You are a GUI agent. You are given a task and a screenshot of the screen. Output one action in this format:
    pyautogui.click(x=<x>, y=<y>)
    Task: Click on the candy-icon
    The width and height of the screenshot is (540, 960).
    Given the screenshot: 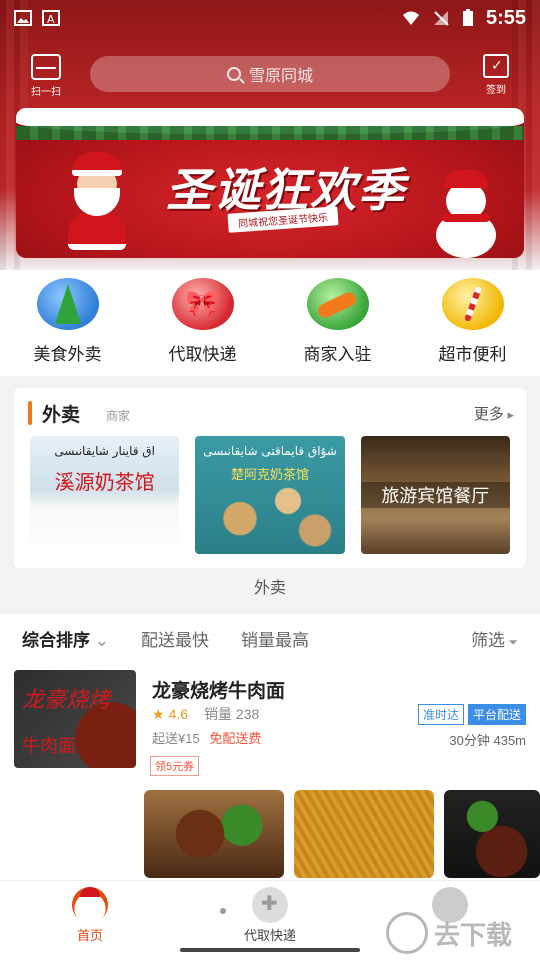 What is the action you would take?
    pyautogui.click(x=337, y=304)
    